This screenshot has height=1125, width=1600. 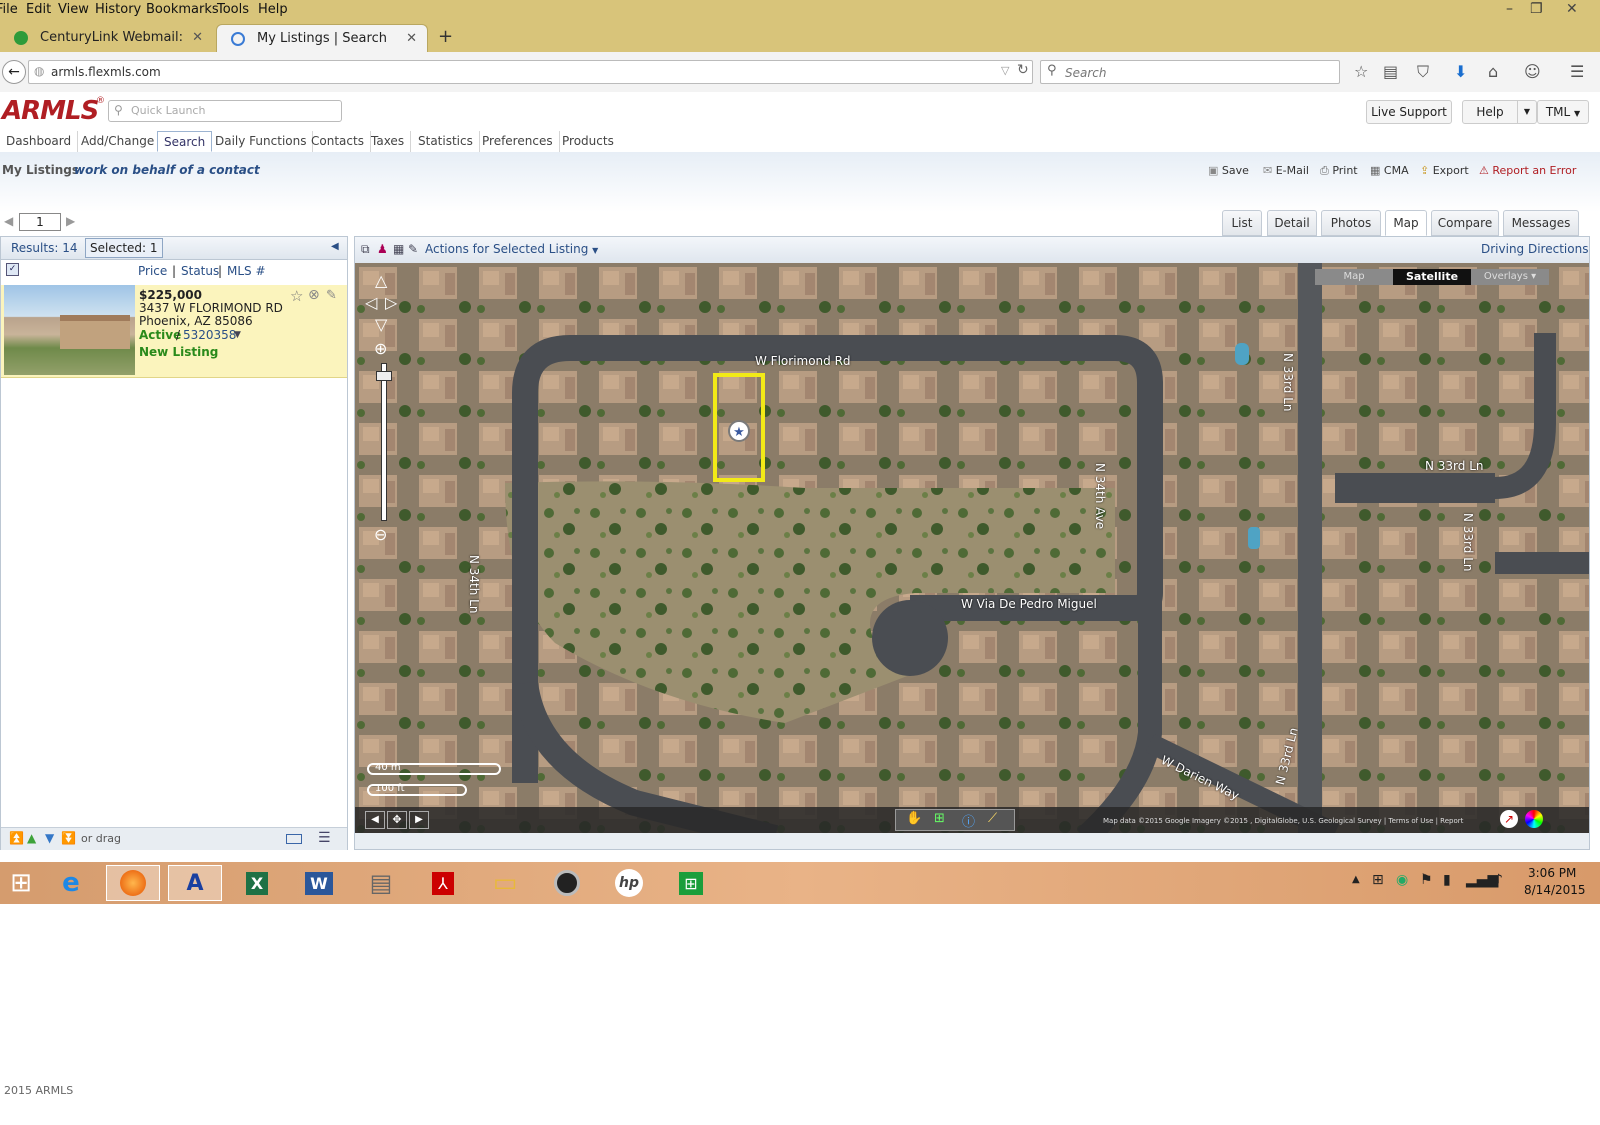 I want to click on map-type-map-button: Map, so click(x=1354, y=277).